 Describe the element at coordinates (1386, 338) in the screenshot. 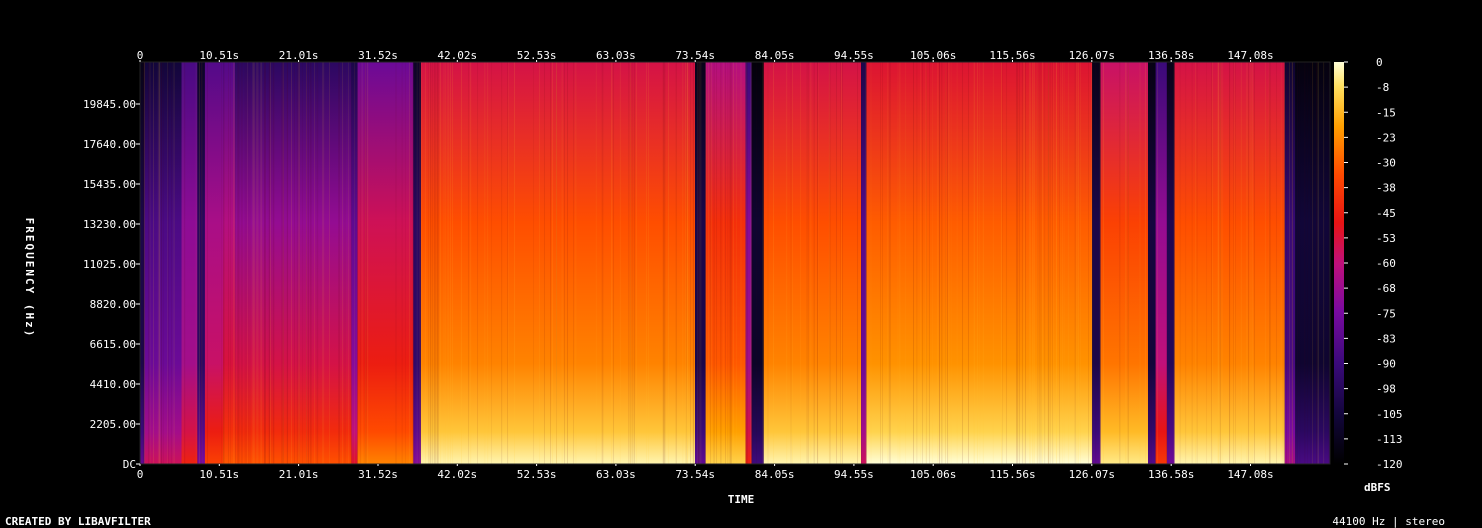

I see `colorbar-tick-label: -83` at that location.